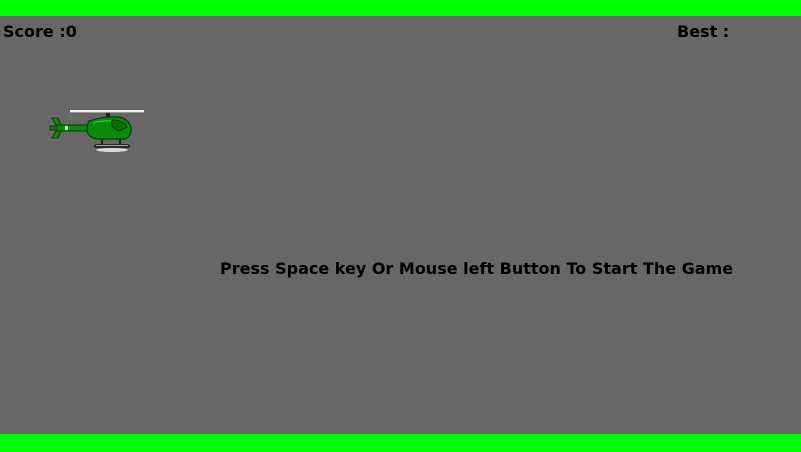  What do you see at coordinates (71, 31) in the screenshot?
I see `score-value: 0` at bounding box center [71, 31].